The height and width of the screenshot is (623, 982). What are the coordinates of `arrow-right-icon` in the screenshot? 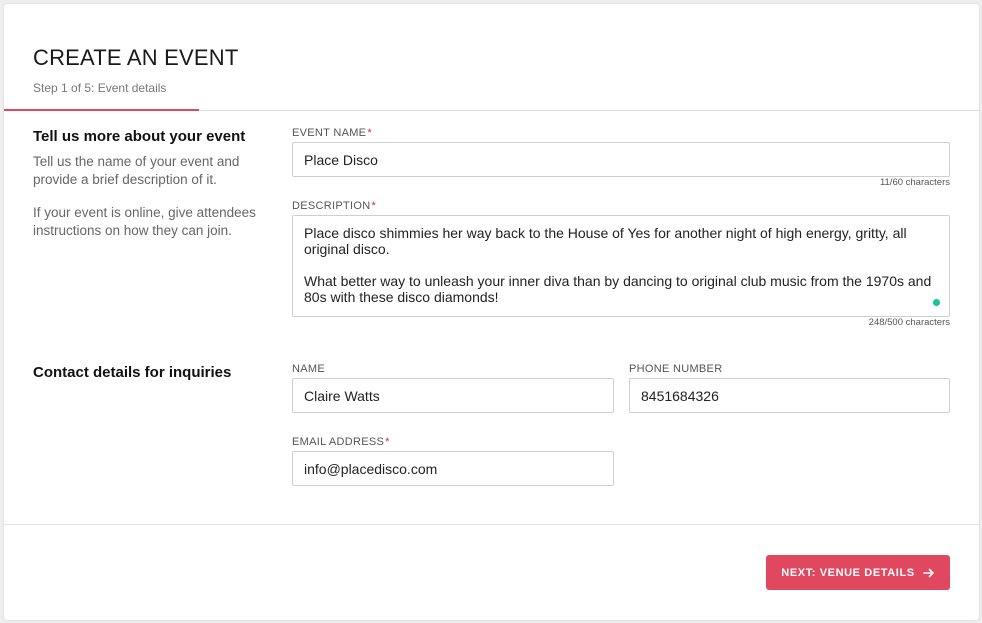 It's located at (928, 573).